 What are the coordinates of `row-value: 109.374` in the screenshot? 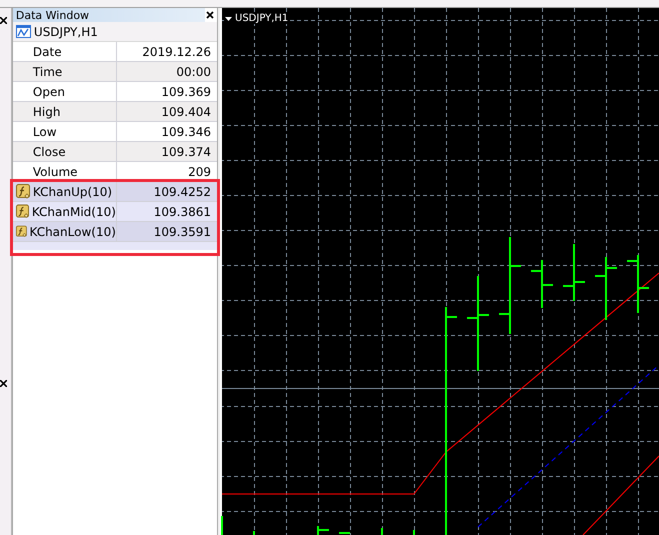 It's located at (186, 151).